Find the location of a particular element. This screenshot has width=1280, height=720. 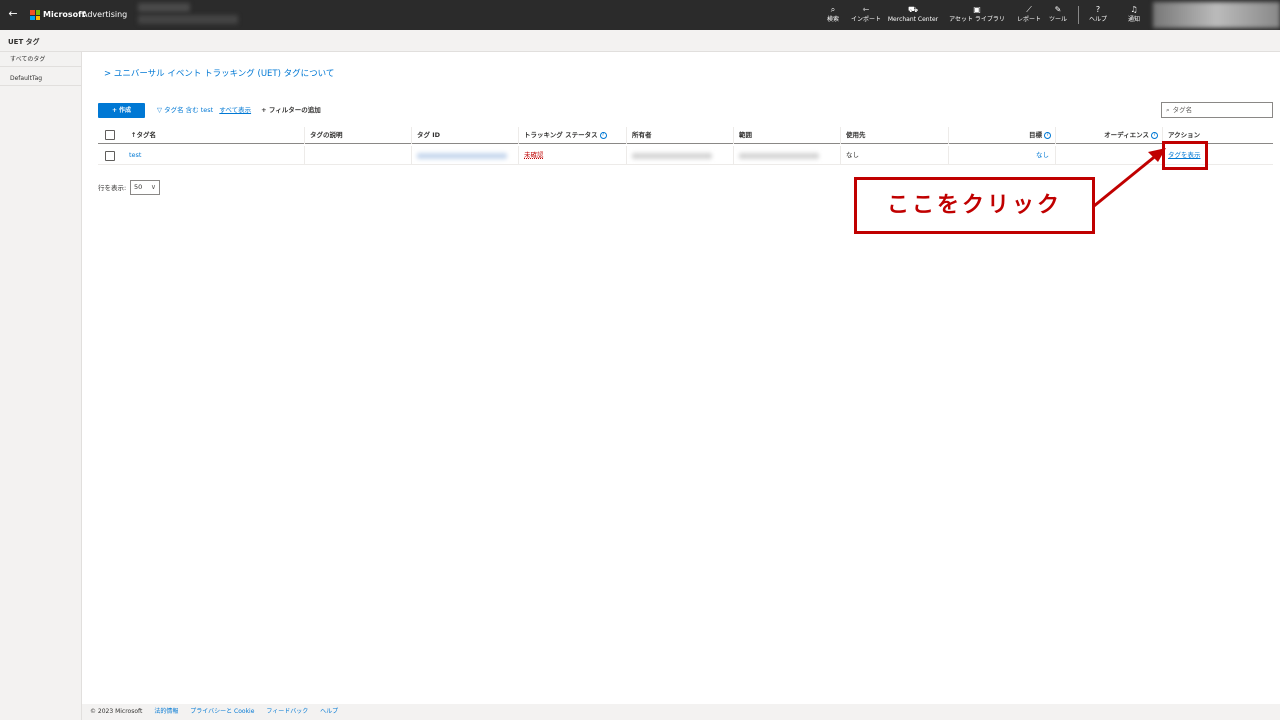

toolbar-divider is located at coordinates (1078, 15).